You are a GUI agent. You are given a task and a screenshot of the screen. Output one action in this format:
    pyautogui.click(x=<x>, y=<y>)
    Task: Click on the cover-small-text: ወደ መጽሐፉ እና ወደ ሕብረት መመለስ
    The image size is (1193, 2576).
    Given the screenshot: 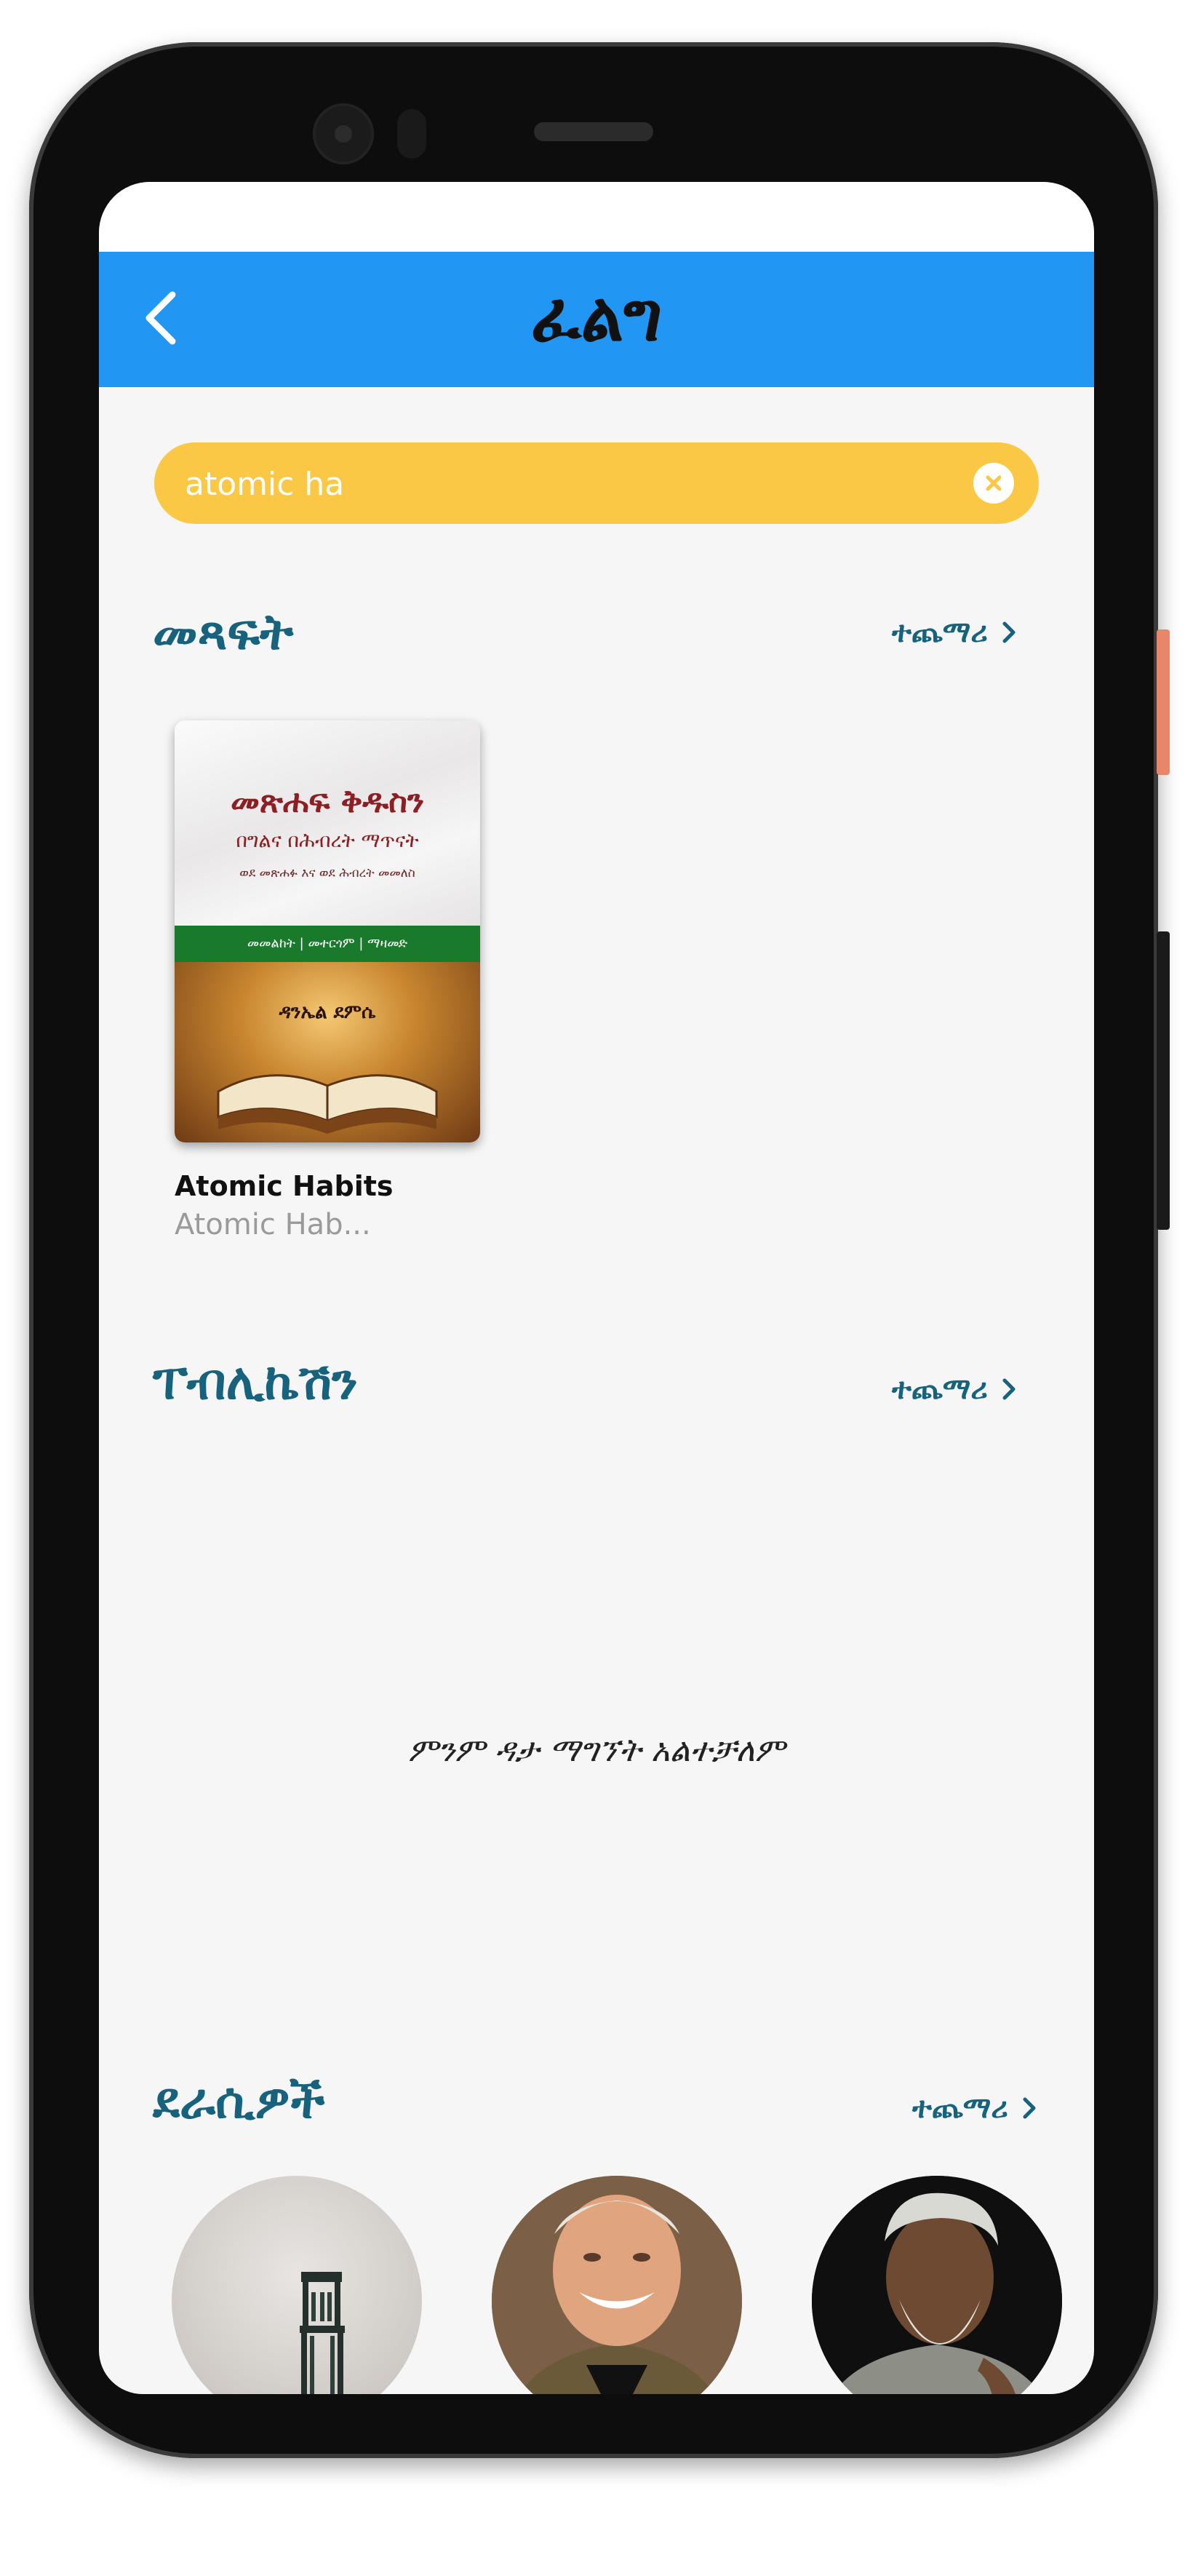 What is the action you would take?
    pyautogui.click(x=327, y=873)
    